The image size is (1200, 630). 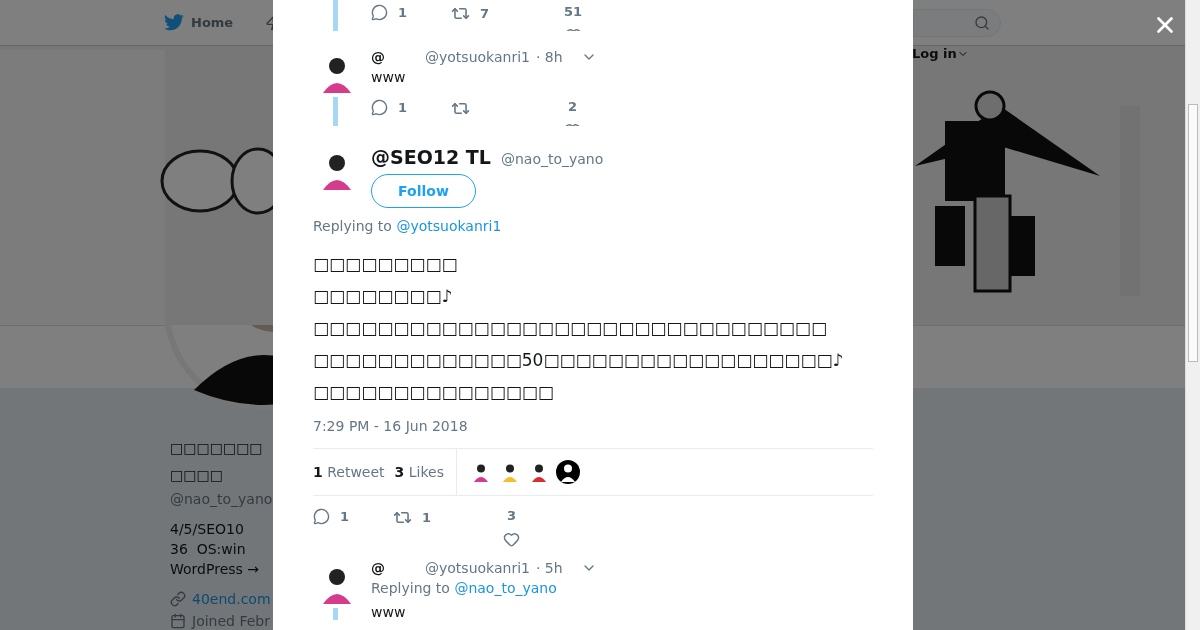 What do you see at coordinates (477, 568) in the screenshot?
I see `user-handle: @yotsuokanri1` at bounding box center [477, 568].